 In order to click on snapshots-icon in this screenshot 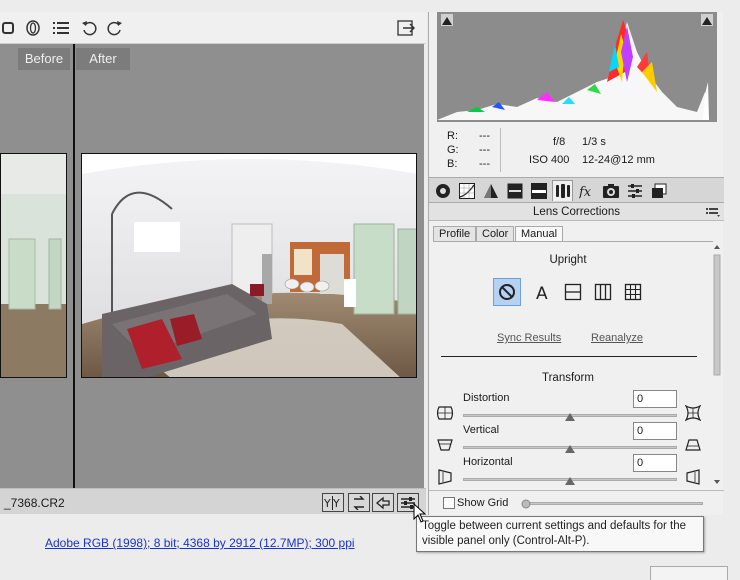, I will do `click(658, 190)`.